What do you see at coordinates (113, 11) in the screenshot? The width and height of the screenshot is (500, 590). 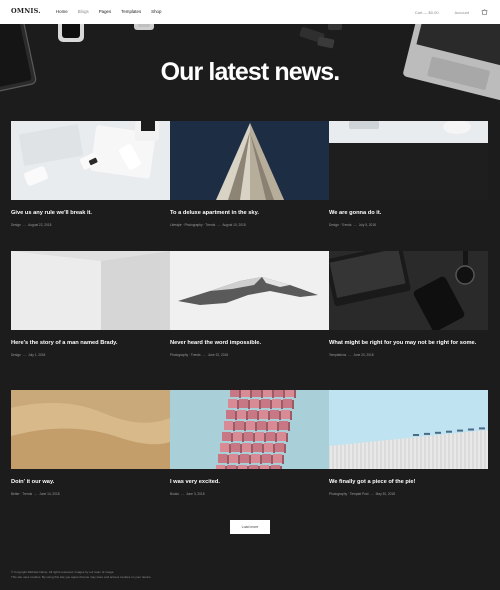 I see `main-nav: Home Blogs Pages Templates Shop` at bounding box center [113, 11].